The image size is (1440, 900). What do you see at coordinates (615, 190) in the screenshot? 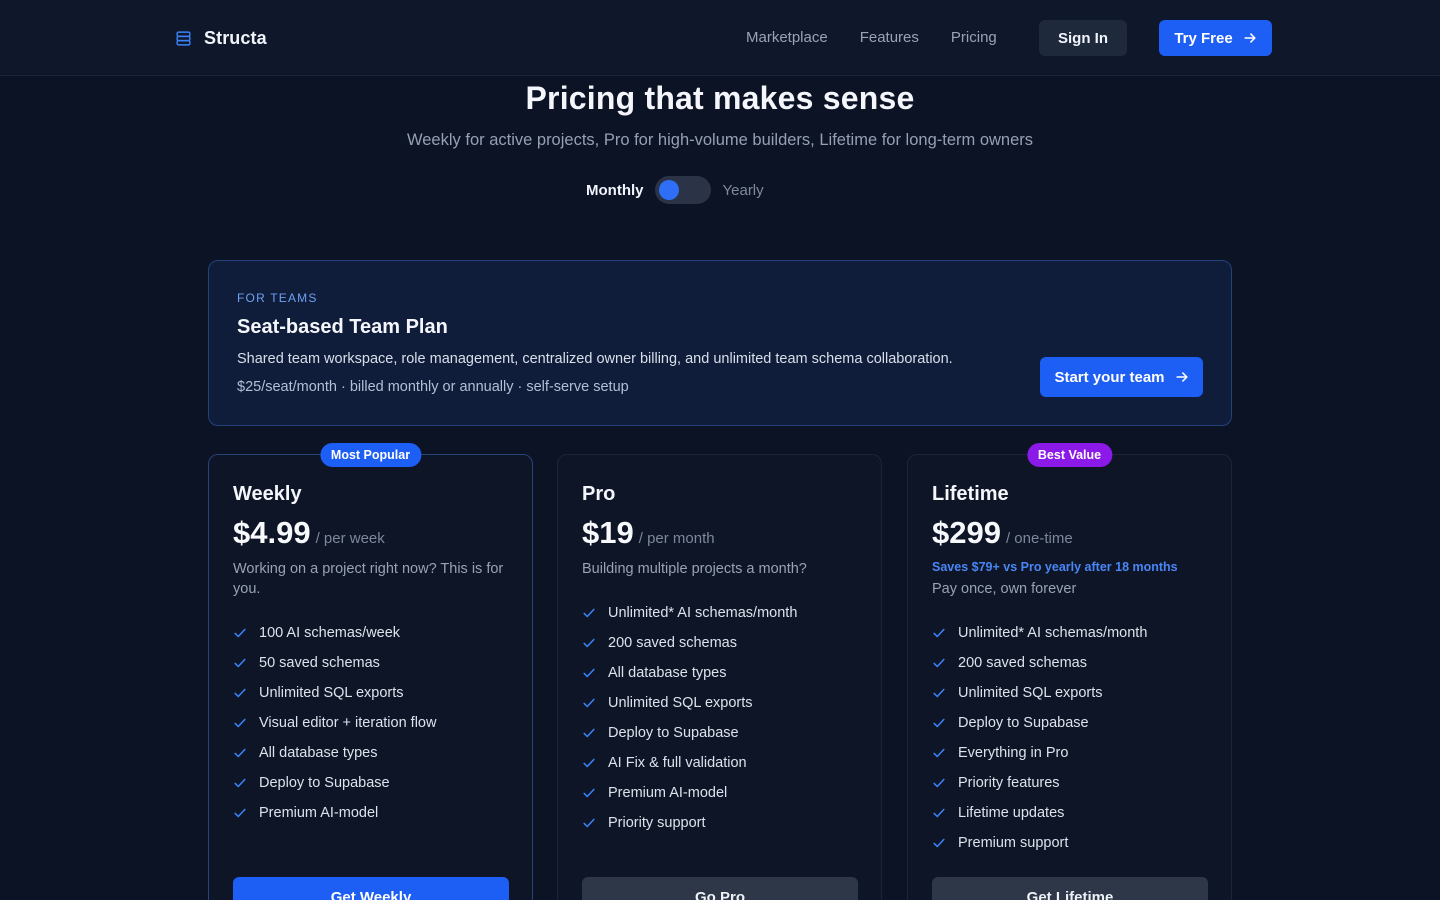
I see `toggle-label-monthly: Monthly` at bounding box center [615, 190].